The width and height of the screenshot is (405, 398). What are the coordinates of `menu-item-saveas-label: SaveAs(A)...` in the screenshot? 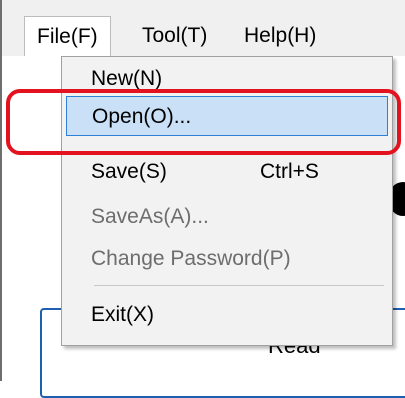 It's located at (150, 216).